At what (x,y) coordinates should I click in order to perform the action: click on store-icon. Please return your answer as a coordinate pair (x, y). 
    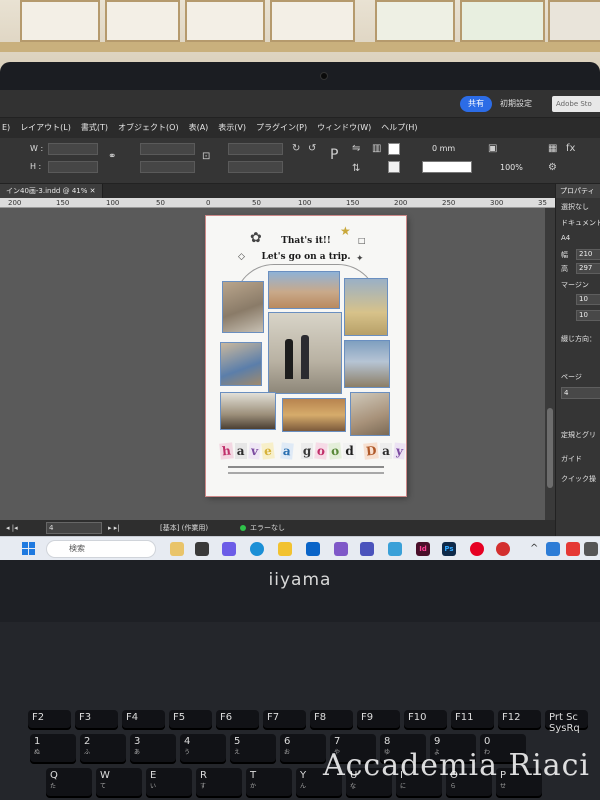
    Looking at the image, I should click on (341, 549).